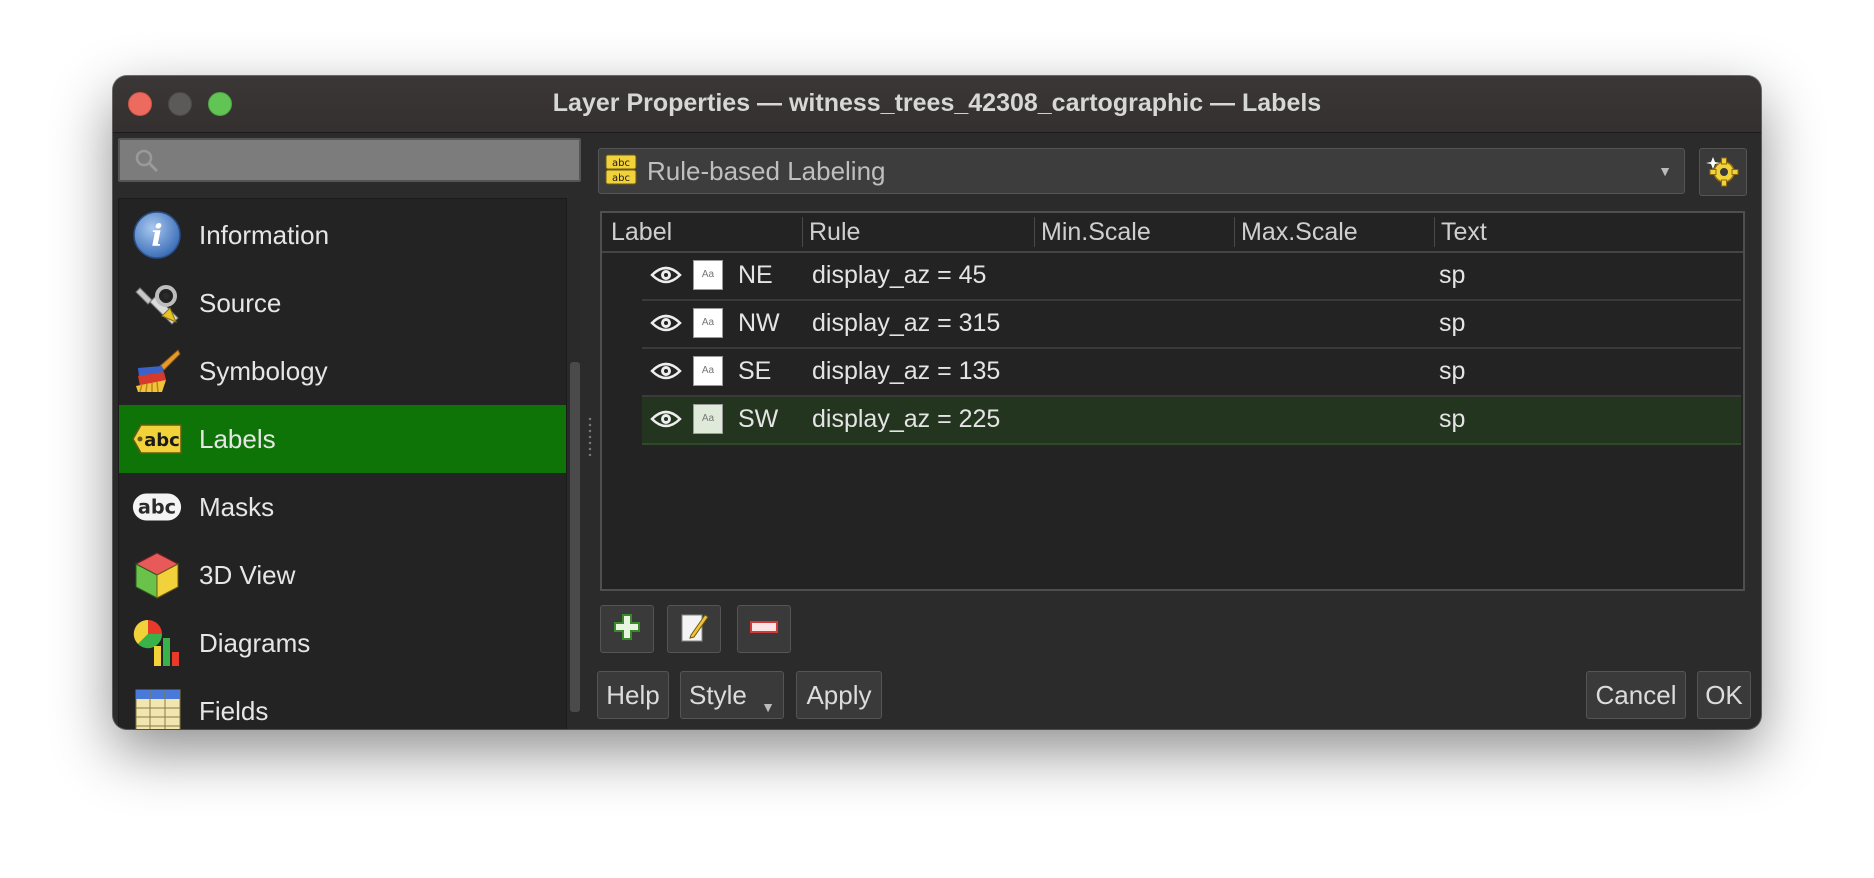 Image resolution: width=1874 pixels, height=878 pixels. I want to click on labeling-settings-button, so click(1723, 172).